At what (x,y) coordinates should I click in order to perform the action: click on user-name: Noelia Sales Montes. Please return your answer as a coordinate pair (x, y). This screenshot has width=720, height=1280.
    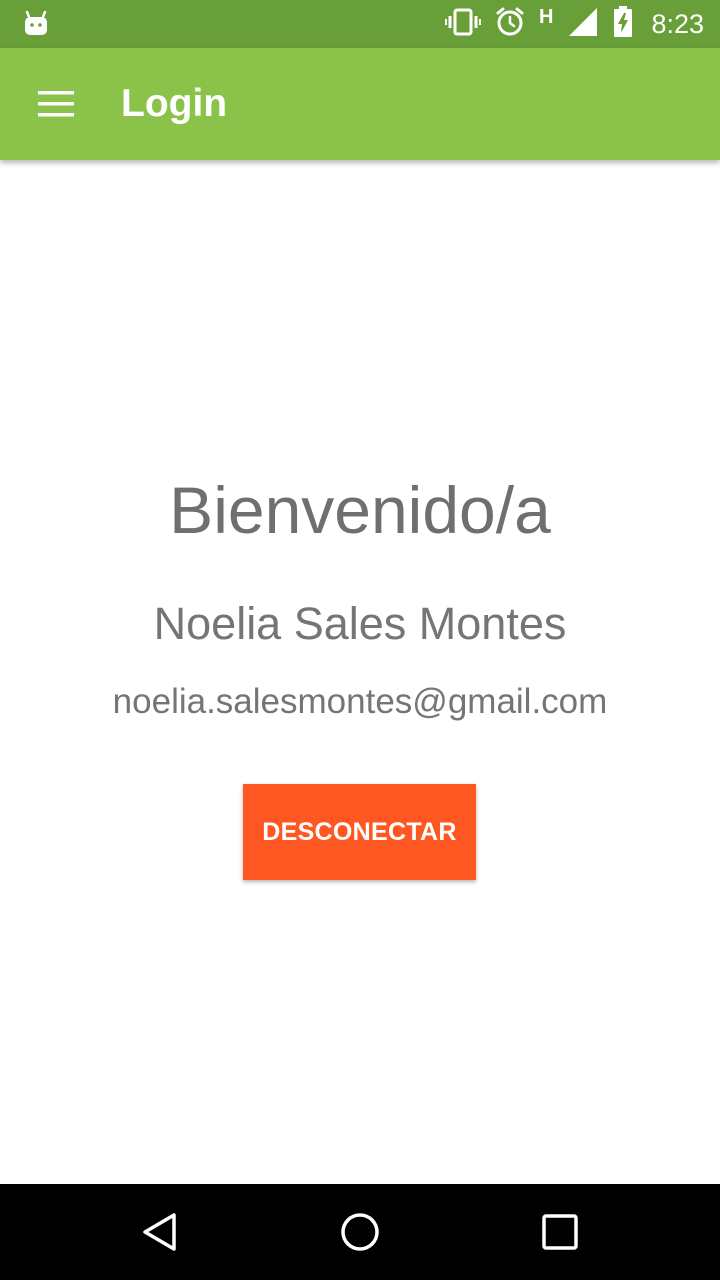
    Looking at the image, I should click on (360, 623).